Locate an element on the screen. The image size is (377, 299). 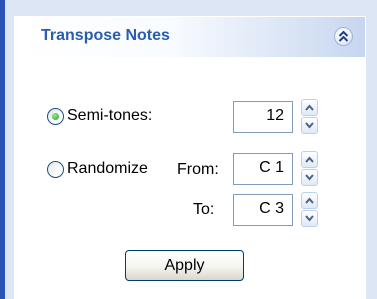
to-up-button is located at coordinates (309, 200).